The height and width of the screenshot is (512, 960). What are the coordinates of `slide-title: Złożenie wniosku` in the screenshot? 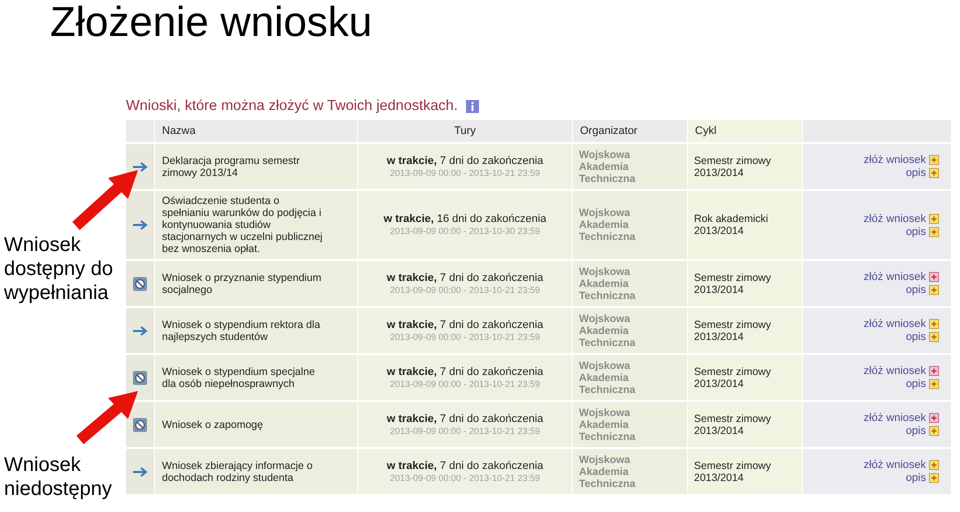 It's located at (211, 23).